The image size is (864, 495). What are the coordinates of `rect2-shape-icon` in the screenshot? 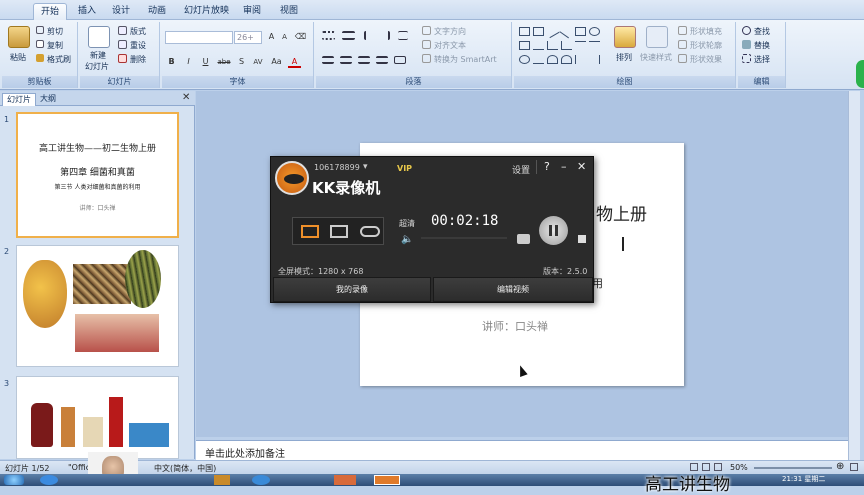 It's located at (580, 31).